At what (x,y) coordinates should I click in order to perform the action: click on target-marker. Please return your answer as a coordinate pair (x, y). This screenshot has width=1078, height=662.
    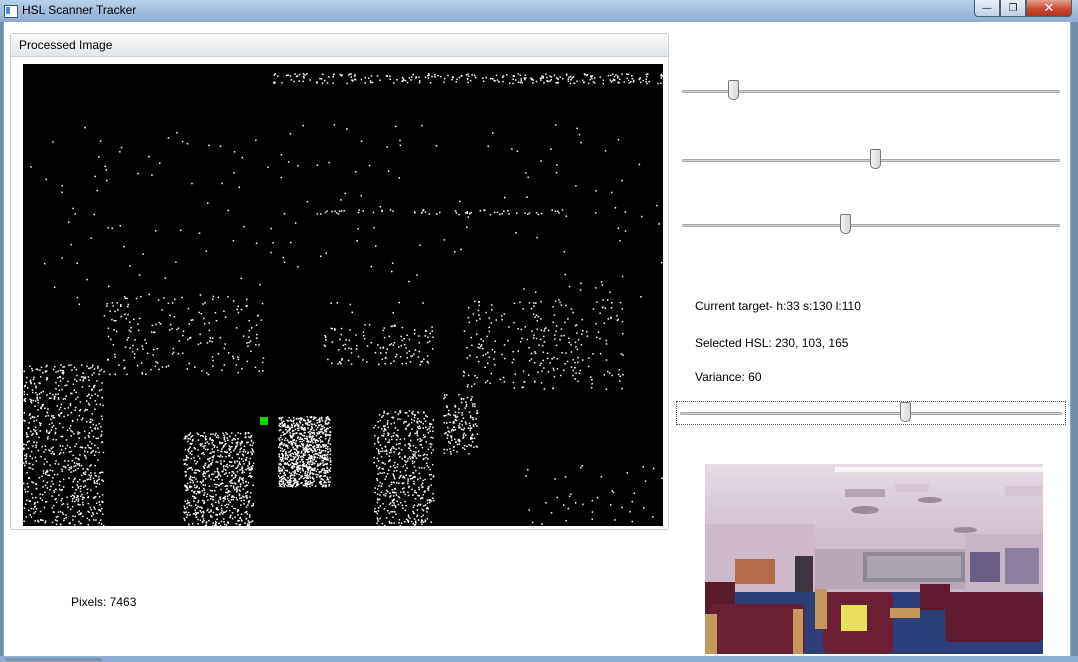
    Looking at the image, I should click on (264, 421).